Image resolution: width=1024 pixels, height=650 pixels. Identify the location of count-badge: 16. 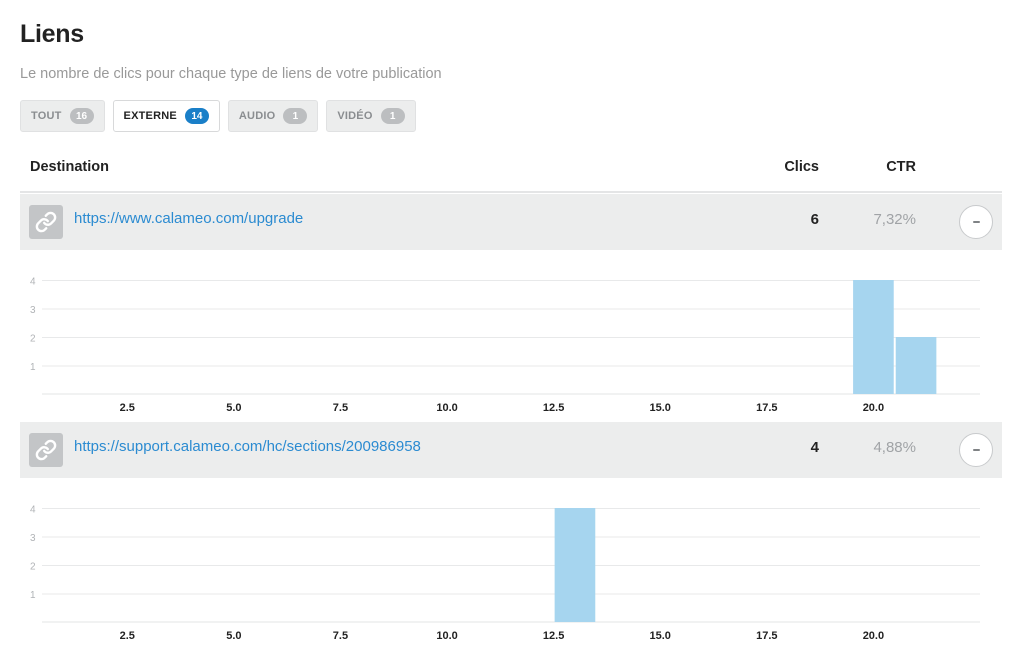
(81, 116).